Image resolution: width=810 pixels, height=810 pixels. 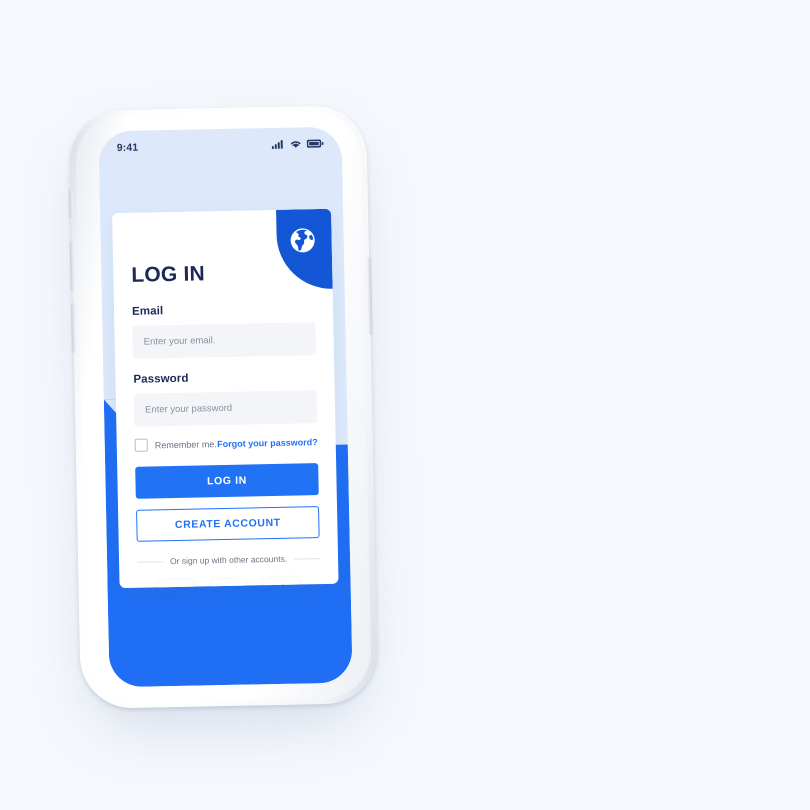 I want to click on forgot-password-link: Forgot your password?, so click(x=267, y=443).